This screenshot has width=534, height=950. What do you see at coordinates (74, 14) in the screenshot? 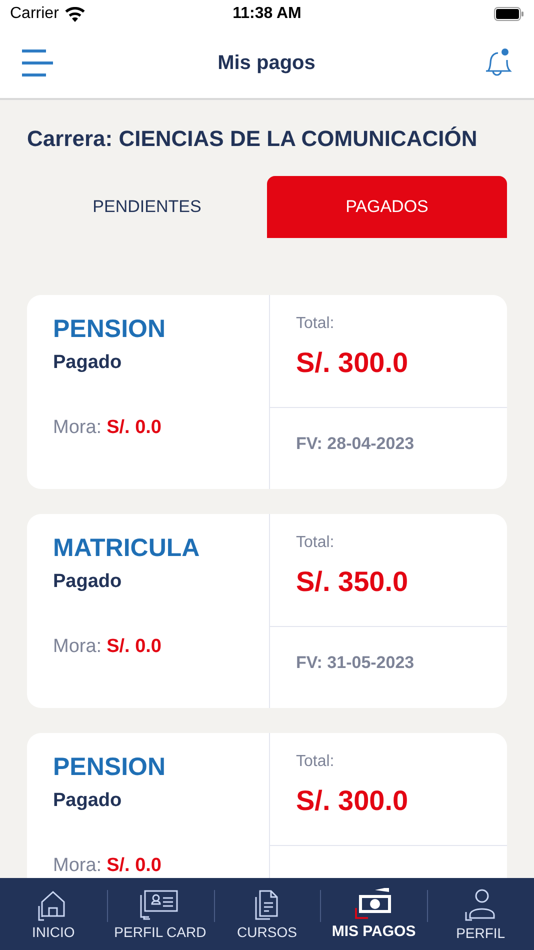
I see `wifi-icon` at bounding box center [74, 14].